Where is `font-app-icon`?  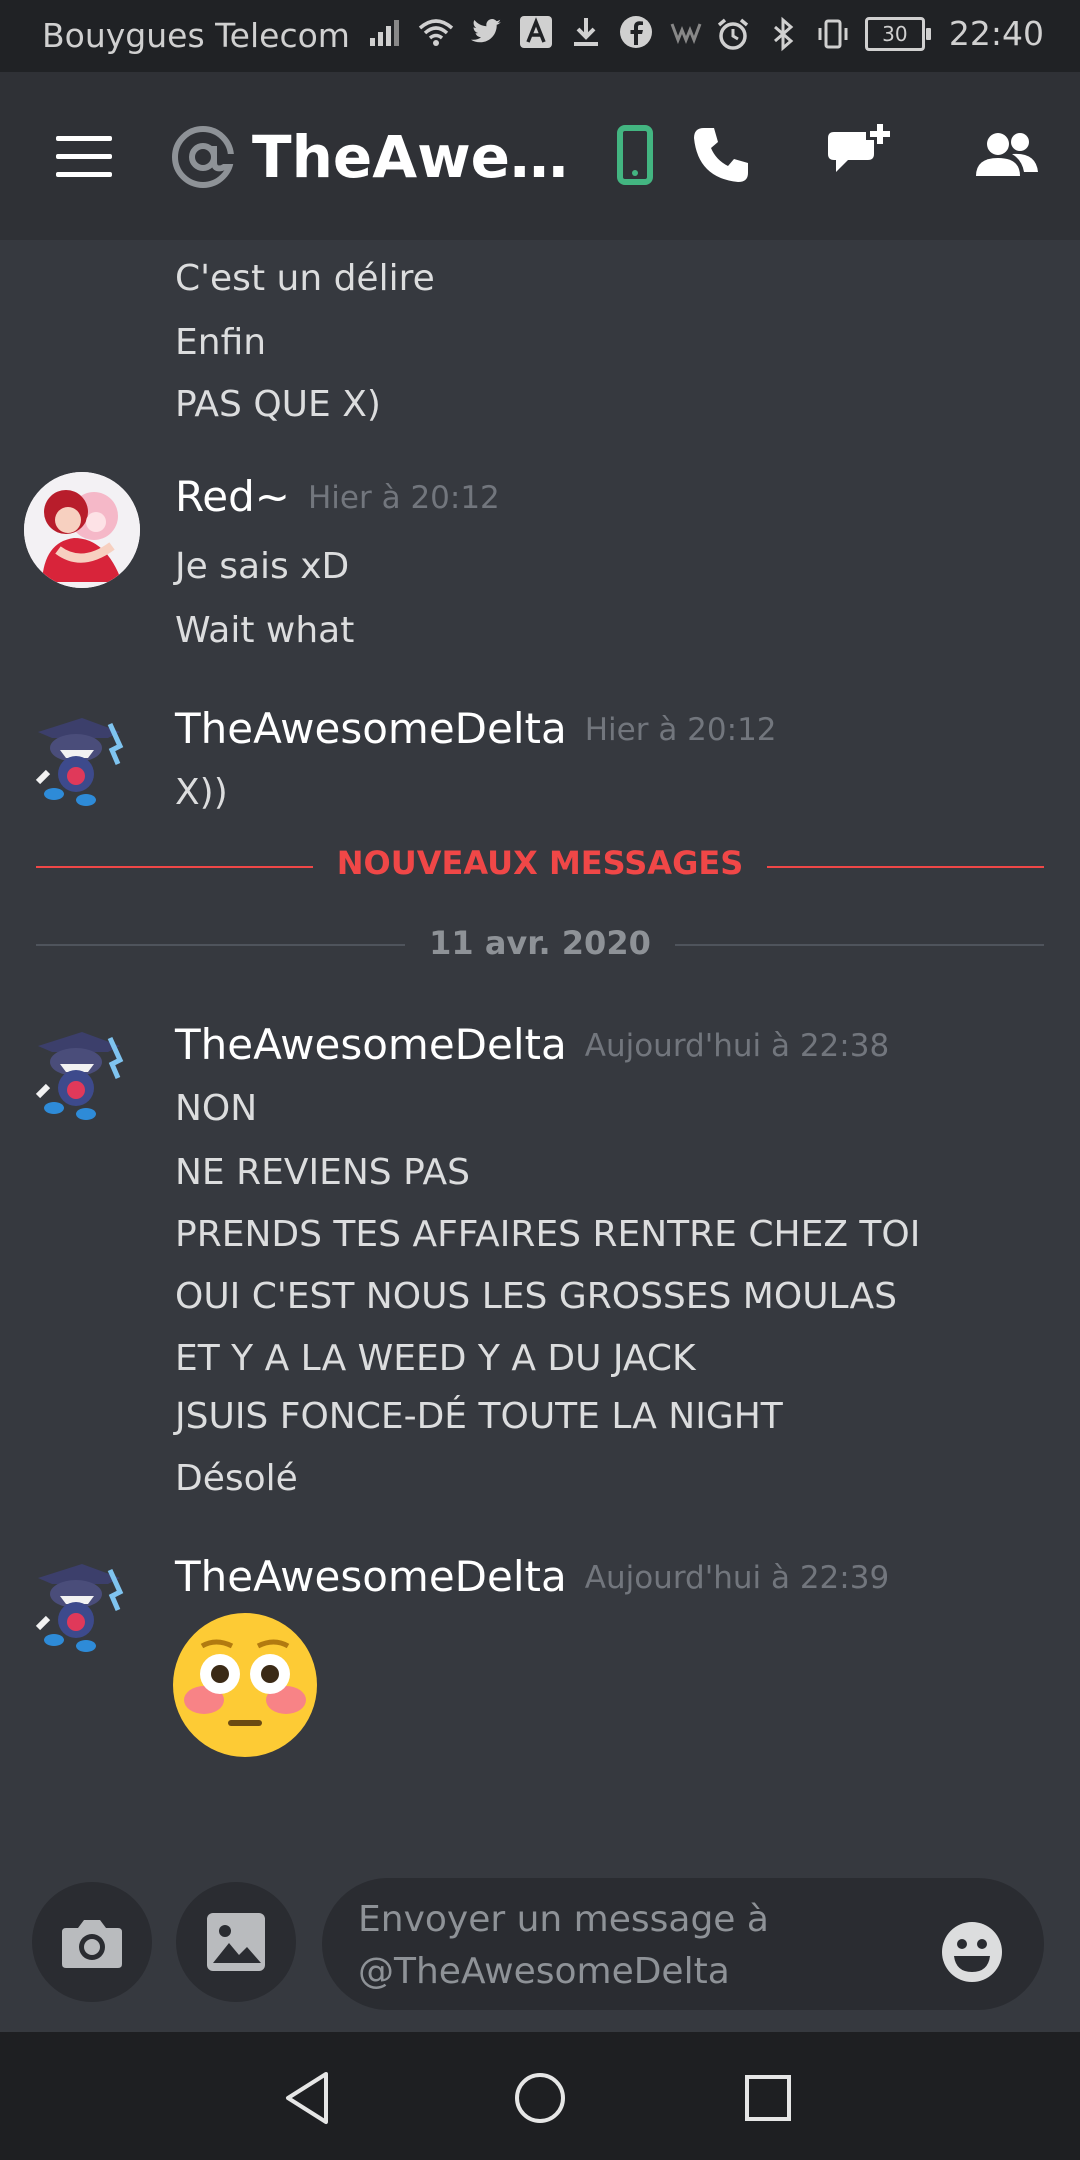
font-app-icon is located at coordinates (536, 32).